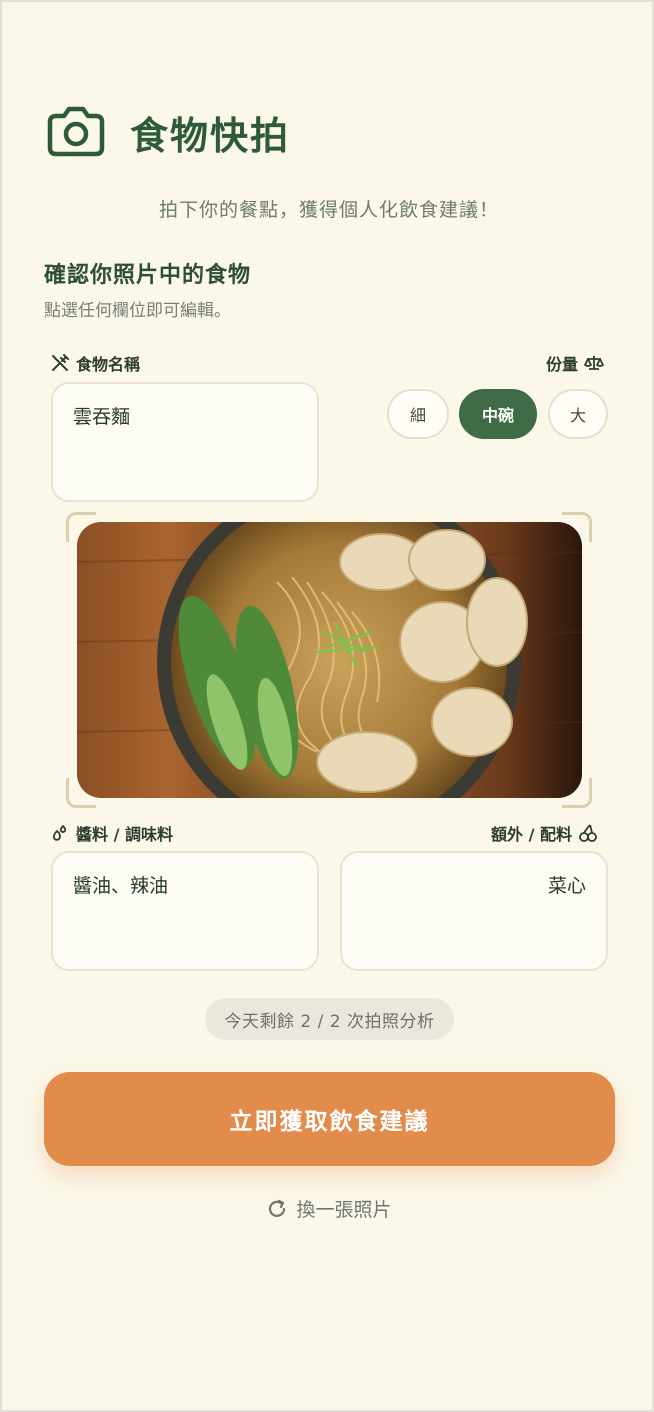 This screenshot has width=654, height=1412. What do you see at coordinates (60, 362) in the screenshot?
I see `utensils-icon` at bounding box center [60, 362].